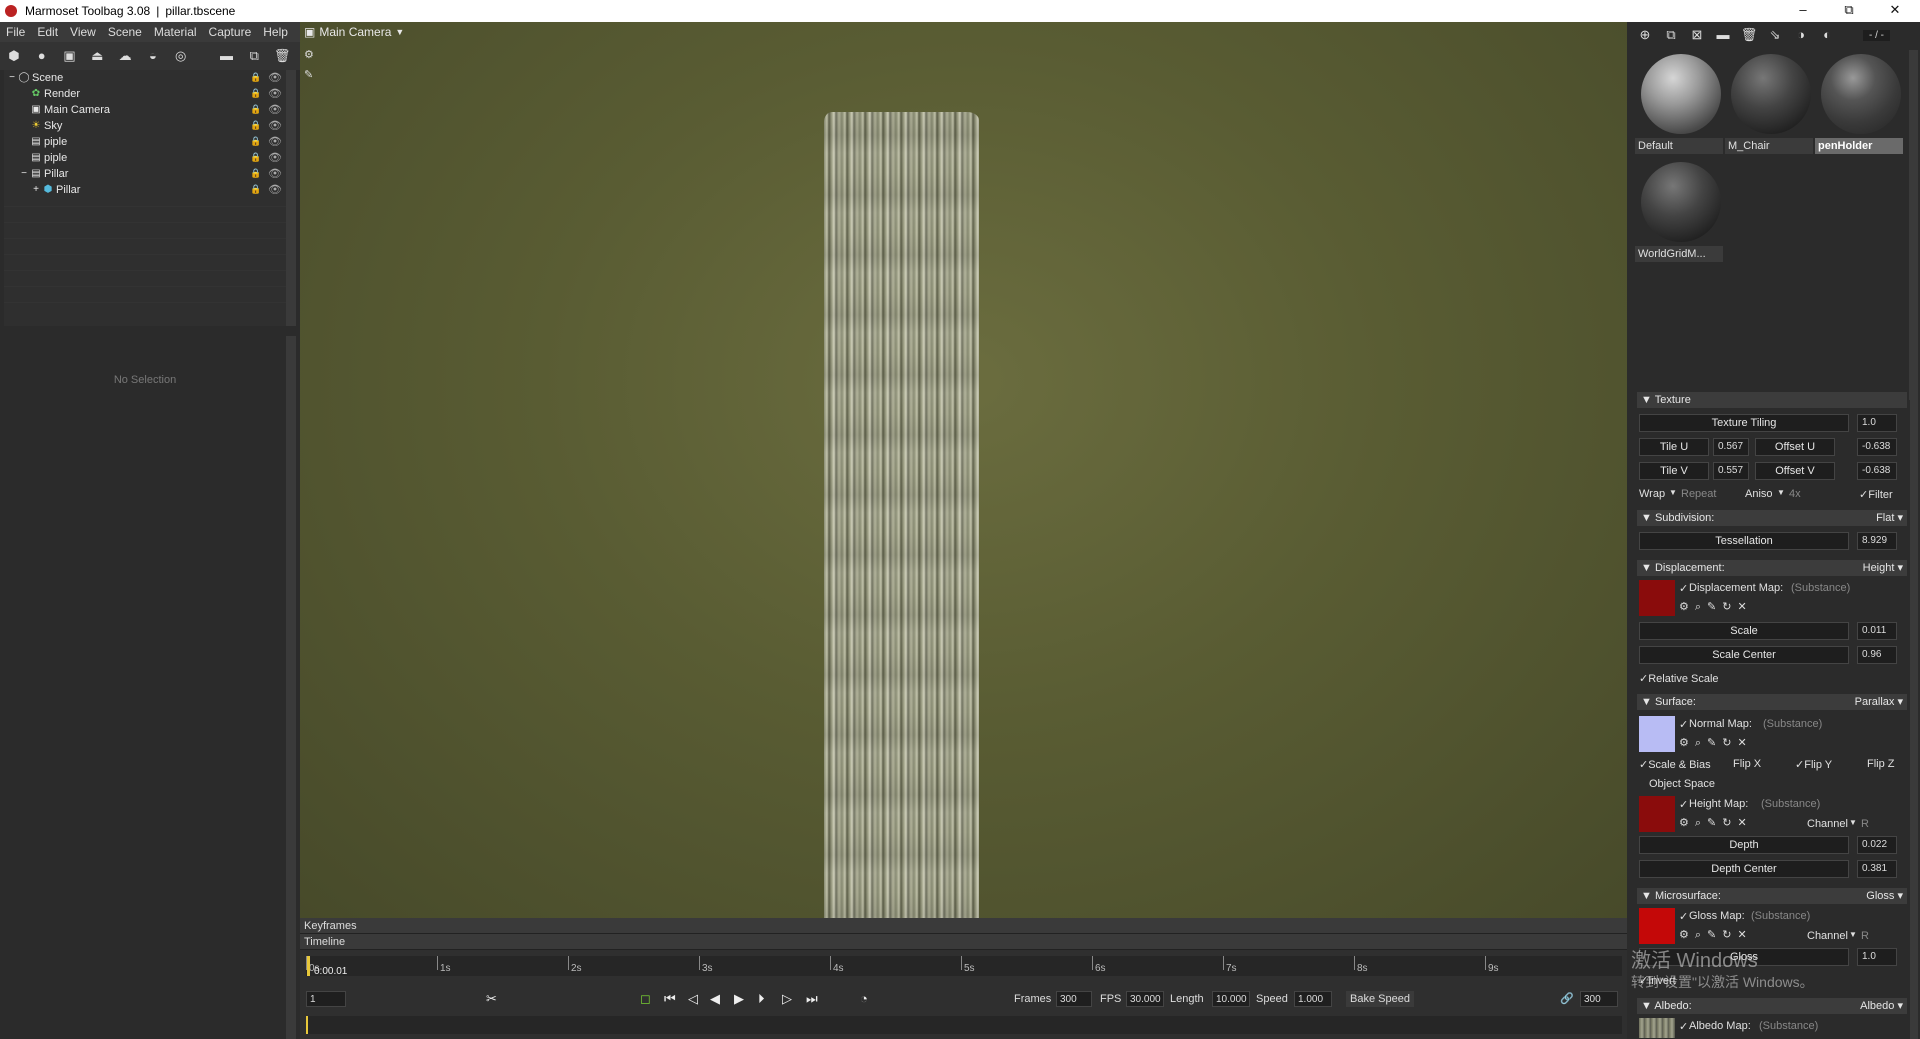  What do you see at coordinates (352, 32) in the screenshot?
I see `camera-selector: ▣ Main Camera ▼` at bounding box center [352, 32].